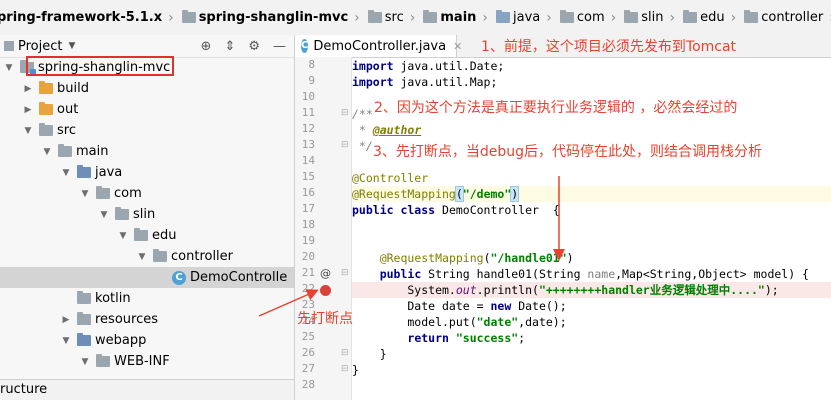 The width and height of the screenshot is (831, 400). Describe the element at coordinates (325, 273) in the screenshot. I see `request-mapping-gutter-icon: @` at that location.